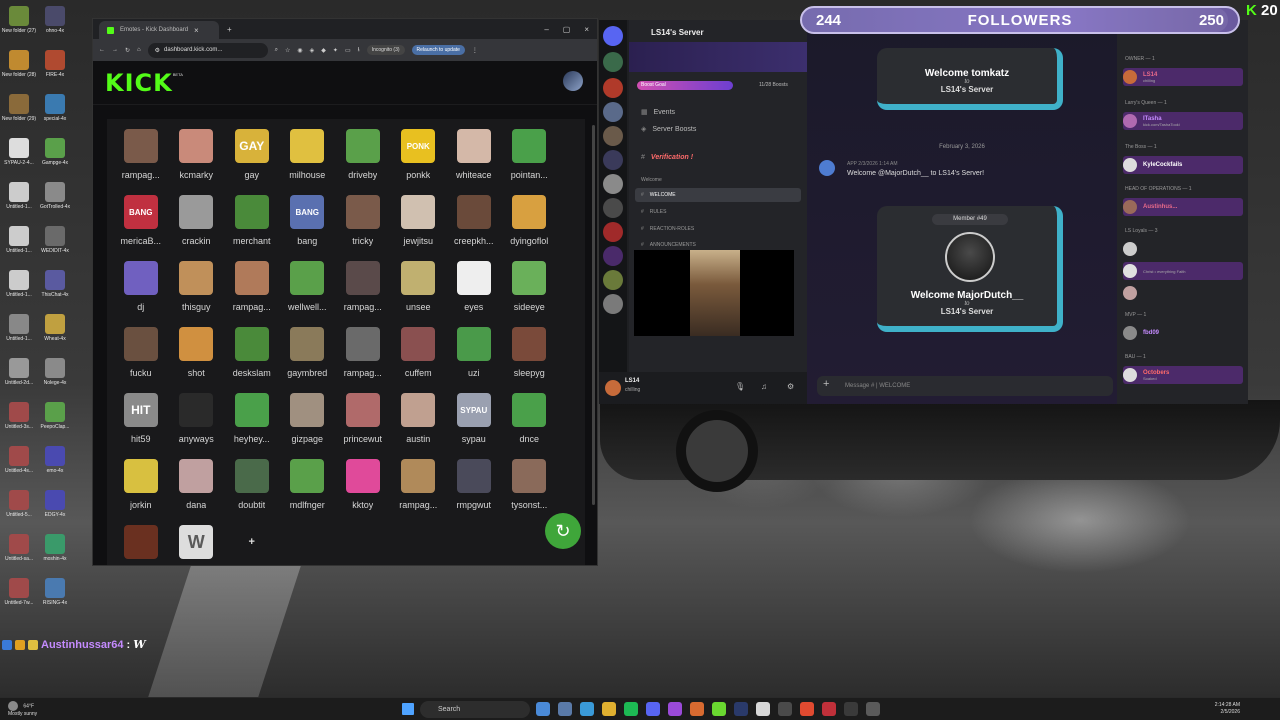  I want to click on emote-item: mdlfnger, so click(308, 492).